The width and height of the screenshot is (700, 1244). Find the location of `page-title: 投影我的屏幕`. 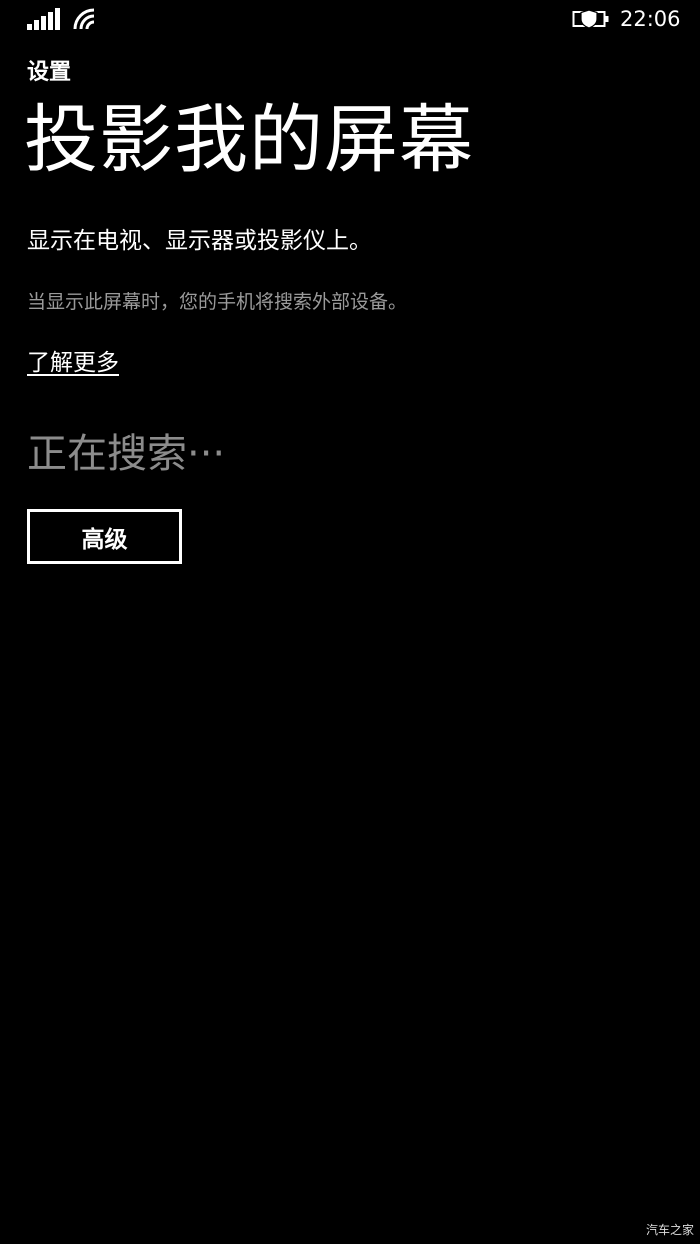

page-title: 投影我的屏幕 is located at coordinates (249, 140).